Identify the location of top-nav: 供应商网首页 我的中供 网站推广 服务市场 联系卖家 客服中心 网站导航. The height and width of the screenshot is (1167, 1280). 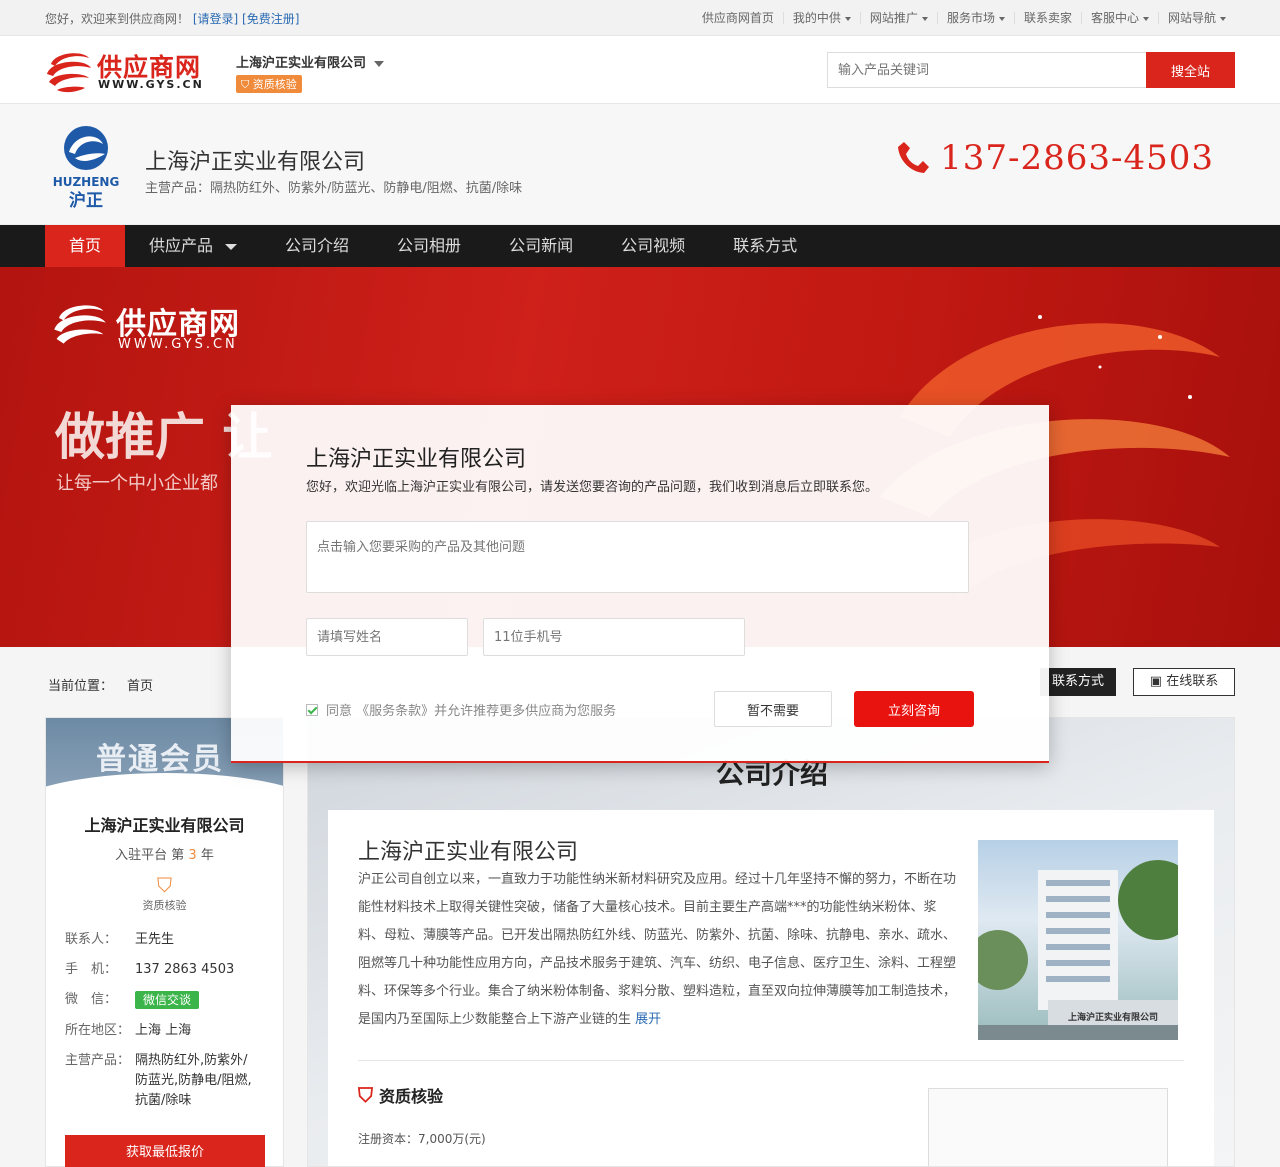
(964, 18).